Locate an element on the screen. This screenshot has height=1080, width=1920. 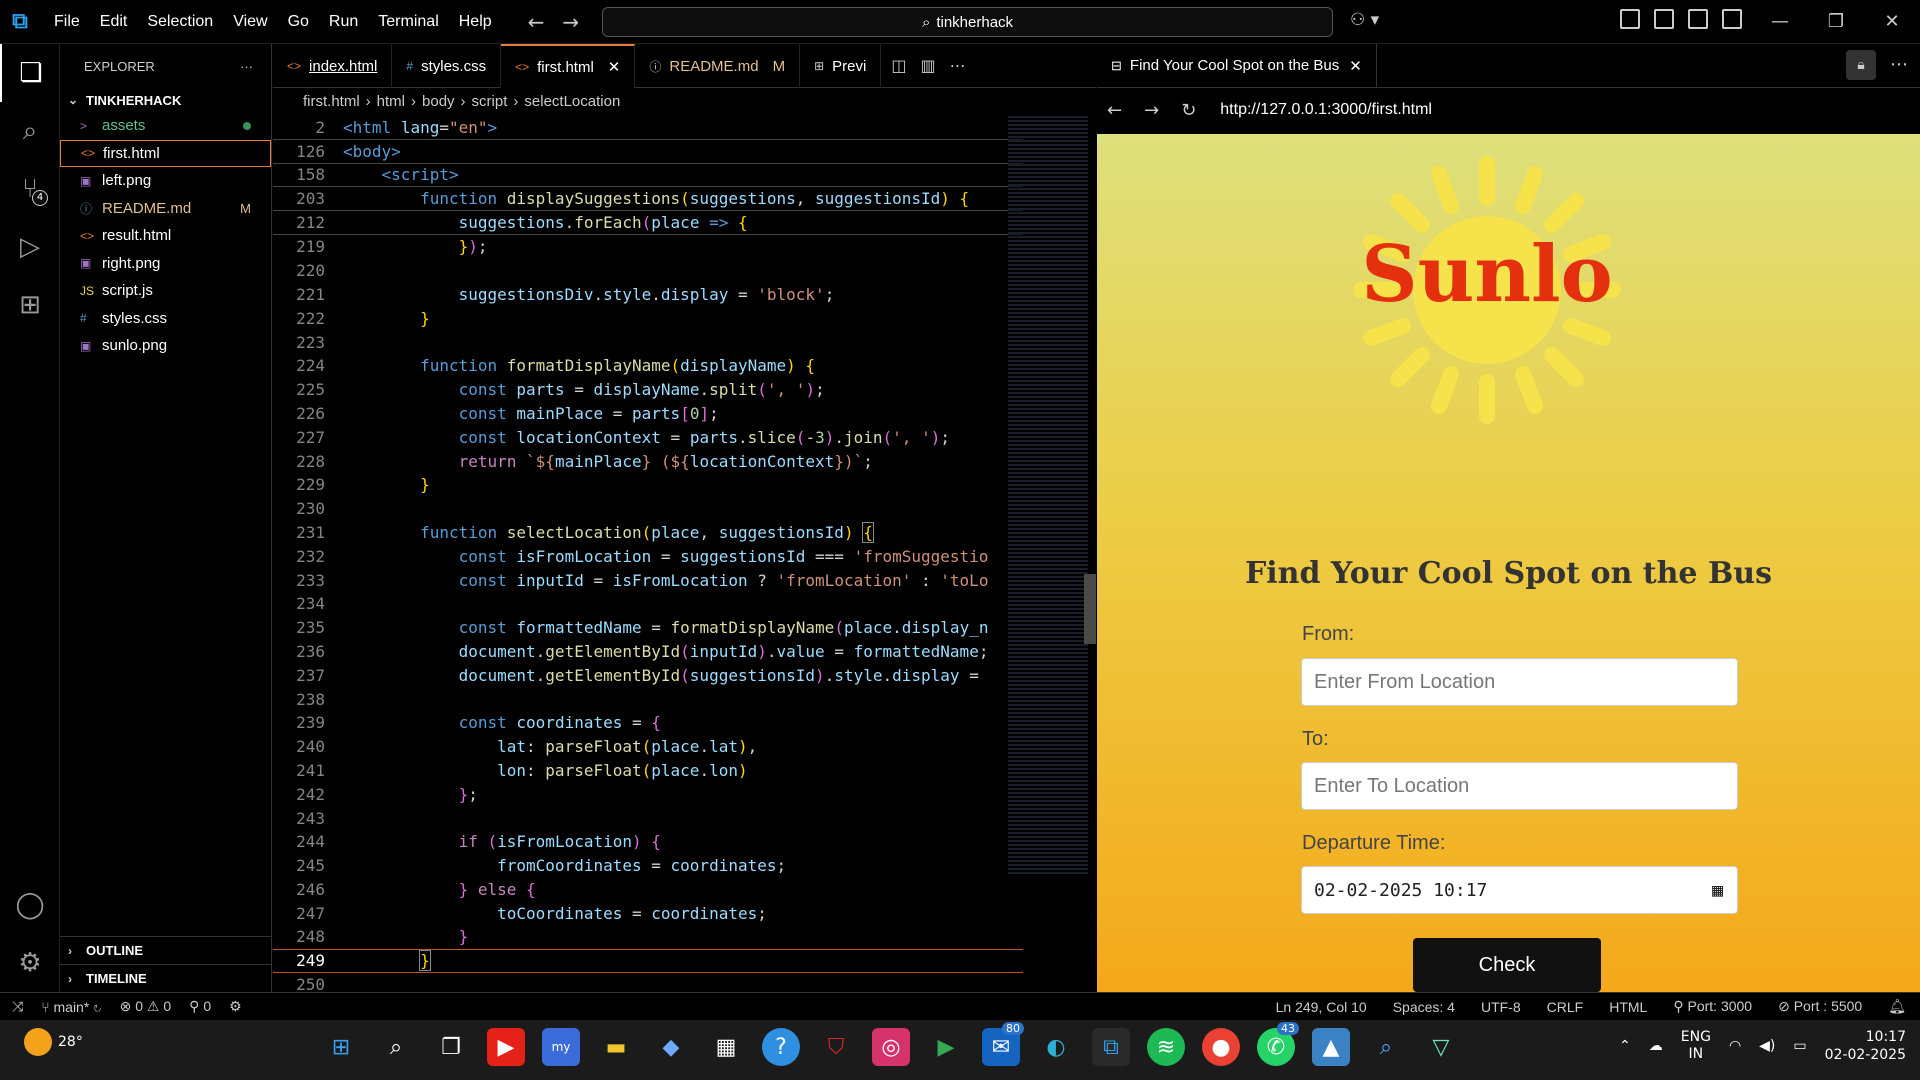
file-item: JS script.js is located at coordinates (165, 291).